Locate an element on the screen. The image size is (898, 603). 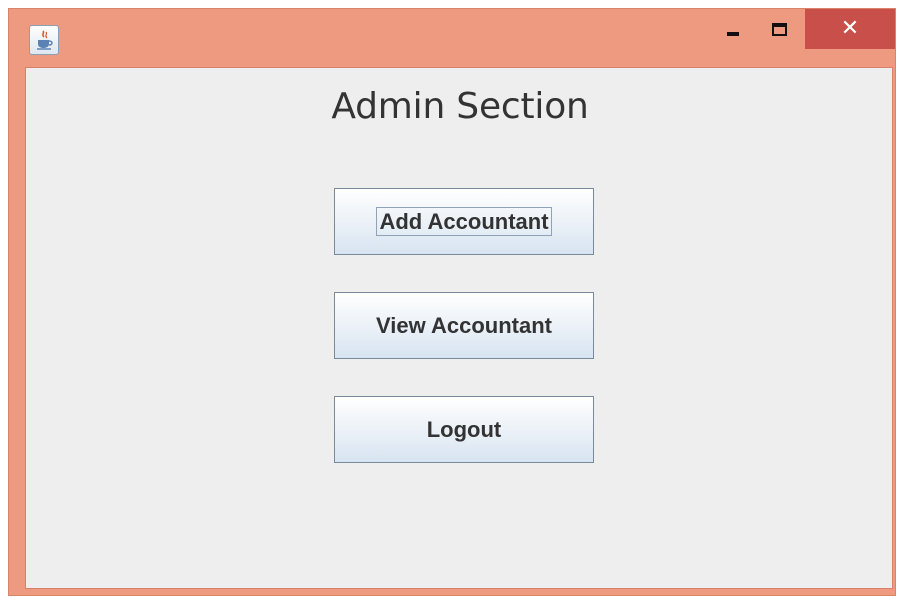
logout-label: Logout is located at coordinates (464, 429).